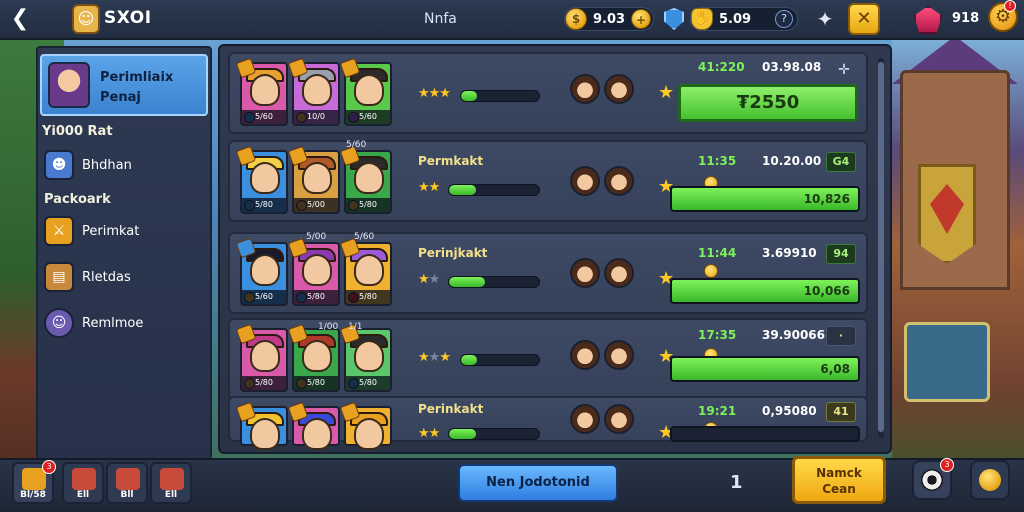 The width and height of the screenshot is (1024, 512). What do you see at coordinates (548, 423) in the screenshot?
I see `list-item: Perinkakt ★★ ★ 19:21 0,95080 41` at bounding box center [548, 423].